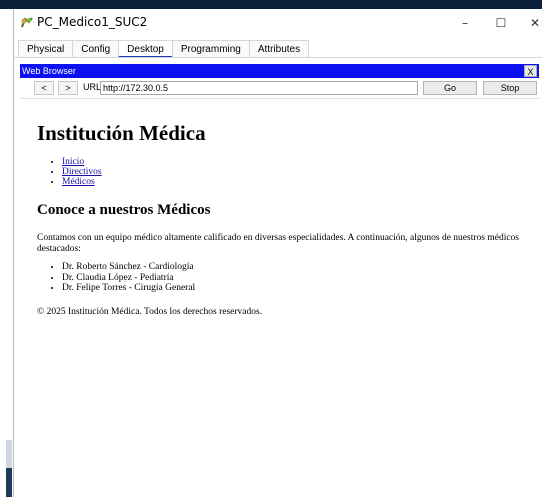  What do you see at coordinates (210, 49) in the screenshot?
I see `tab-programming: Programming` at bounding box center [210, 49].